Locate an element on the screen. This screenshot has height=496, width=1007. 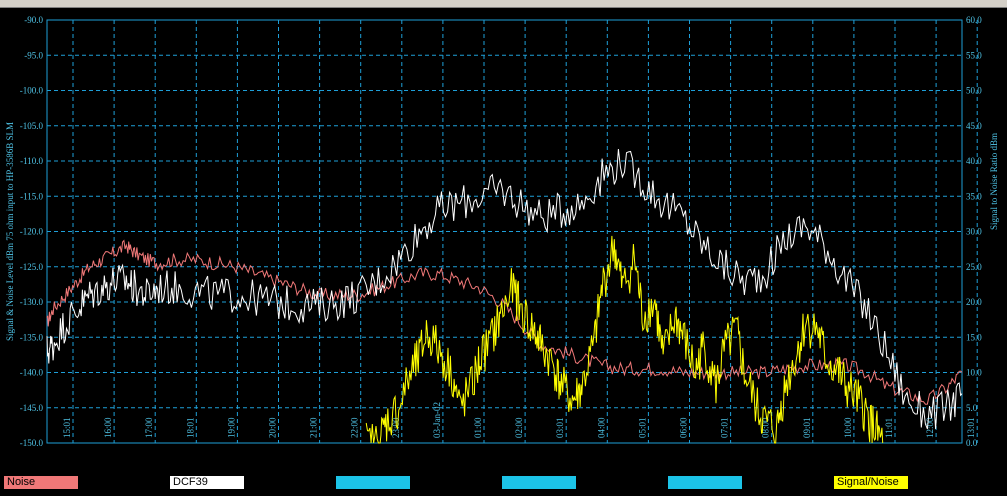
y-tick-label: -150.0 is located at coordinates (32, 443).